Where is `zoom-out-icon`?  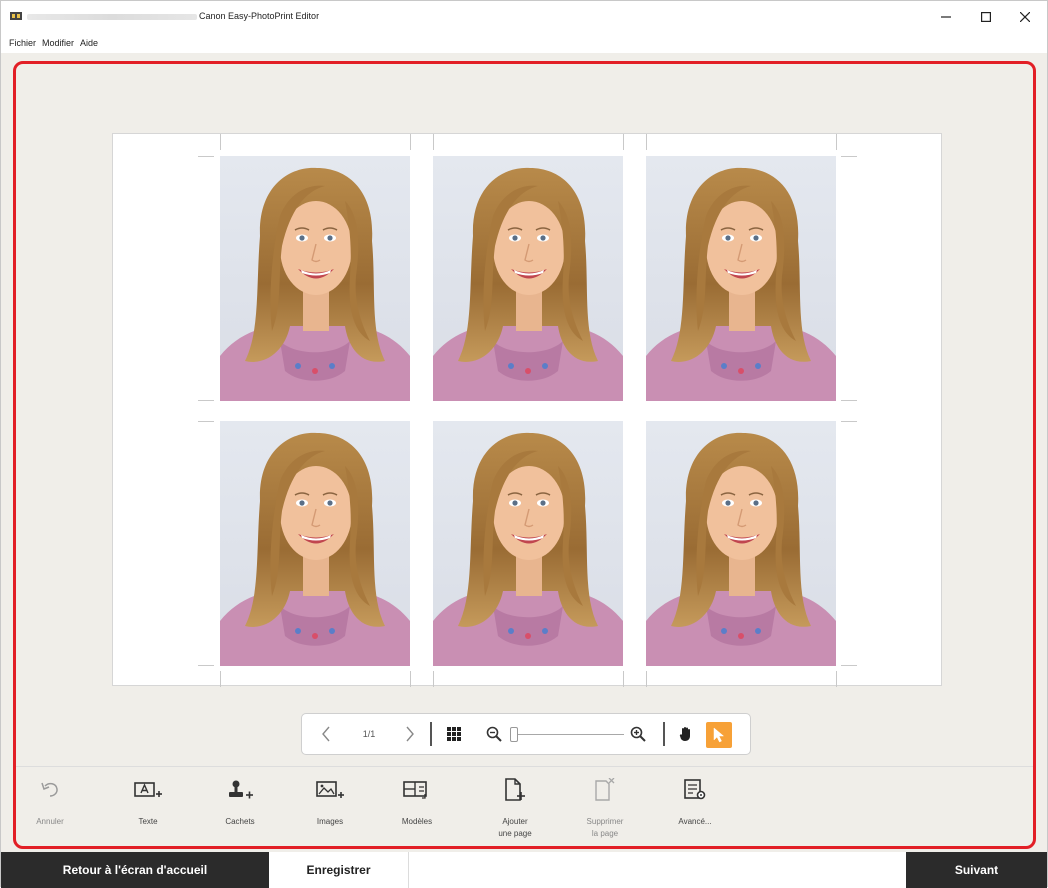 zoom-out-icon is located at coordinates (494, 734).